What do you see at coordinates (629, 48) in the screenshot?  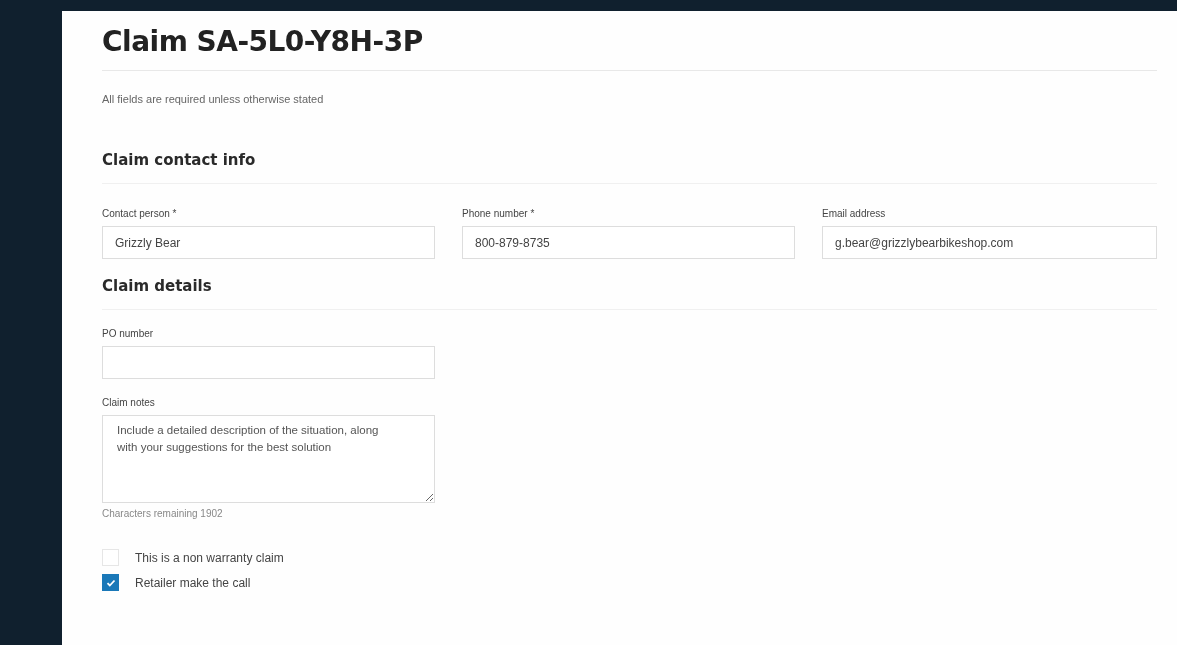 I see `page-title: Claim SA-5L0-Y8H-3P` at bounding box center [629, 48].